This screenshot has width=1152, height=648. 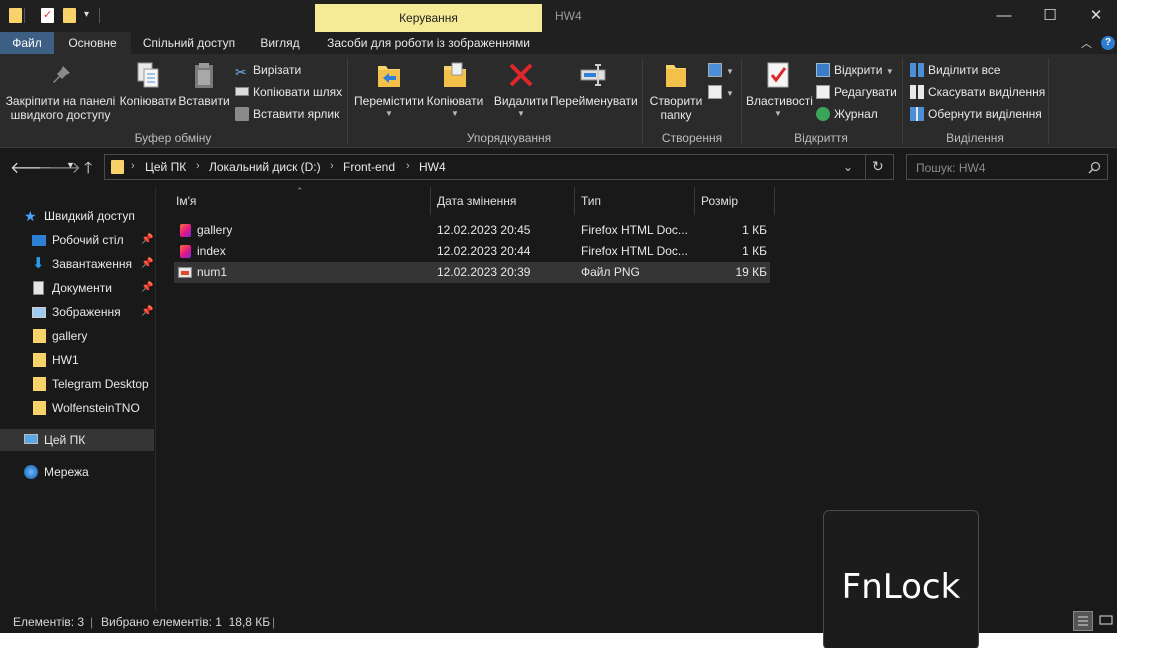 I want to click on maximize-button: ☐, so click(x=1050, y=16).